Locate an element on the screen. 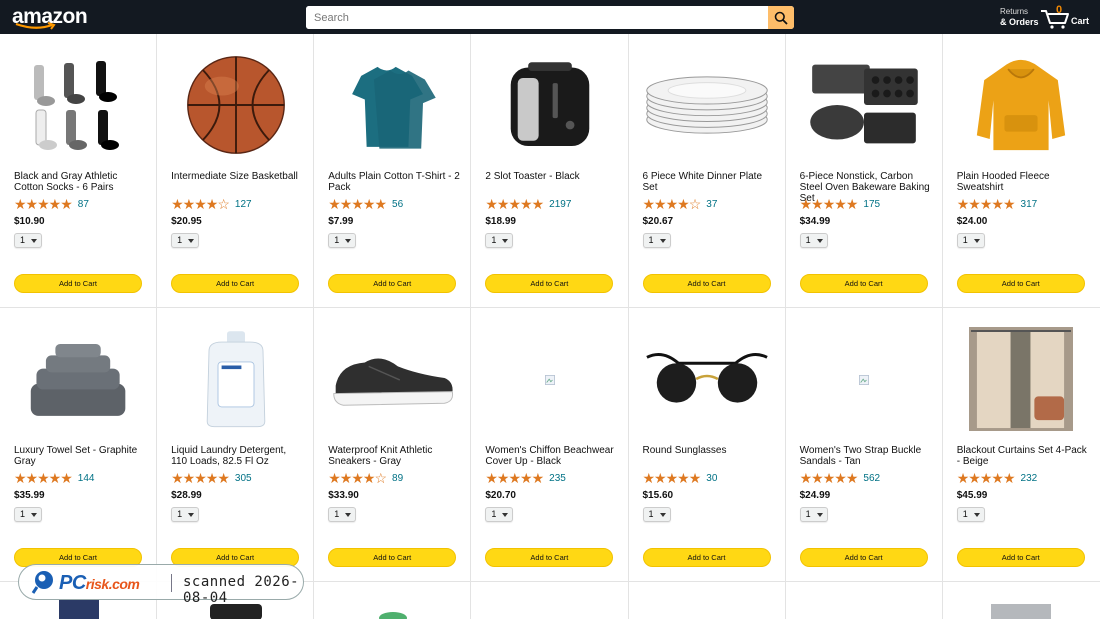  chevron-down-icon is located at coordinates (34, 515).